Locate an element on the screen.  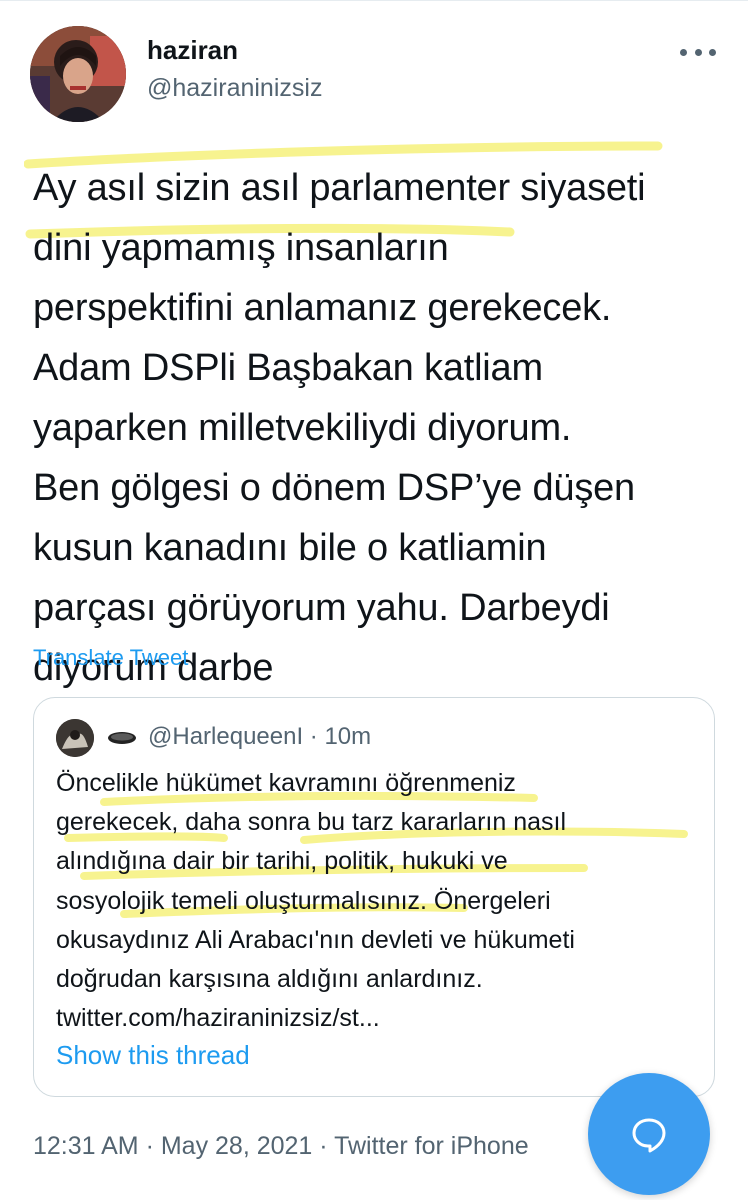
translate-tweet-link: Translate Tweet is located at coordinates (110, 658).